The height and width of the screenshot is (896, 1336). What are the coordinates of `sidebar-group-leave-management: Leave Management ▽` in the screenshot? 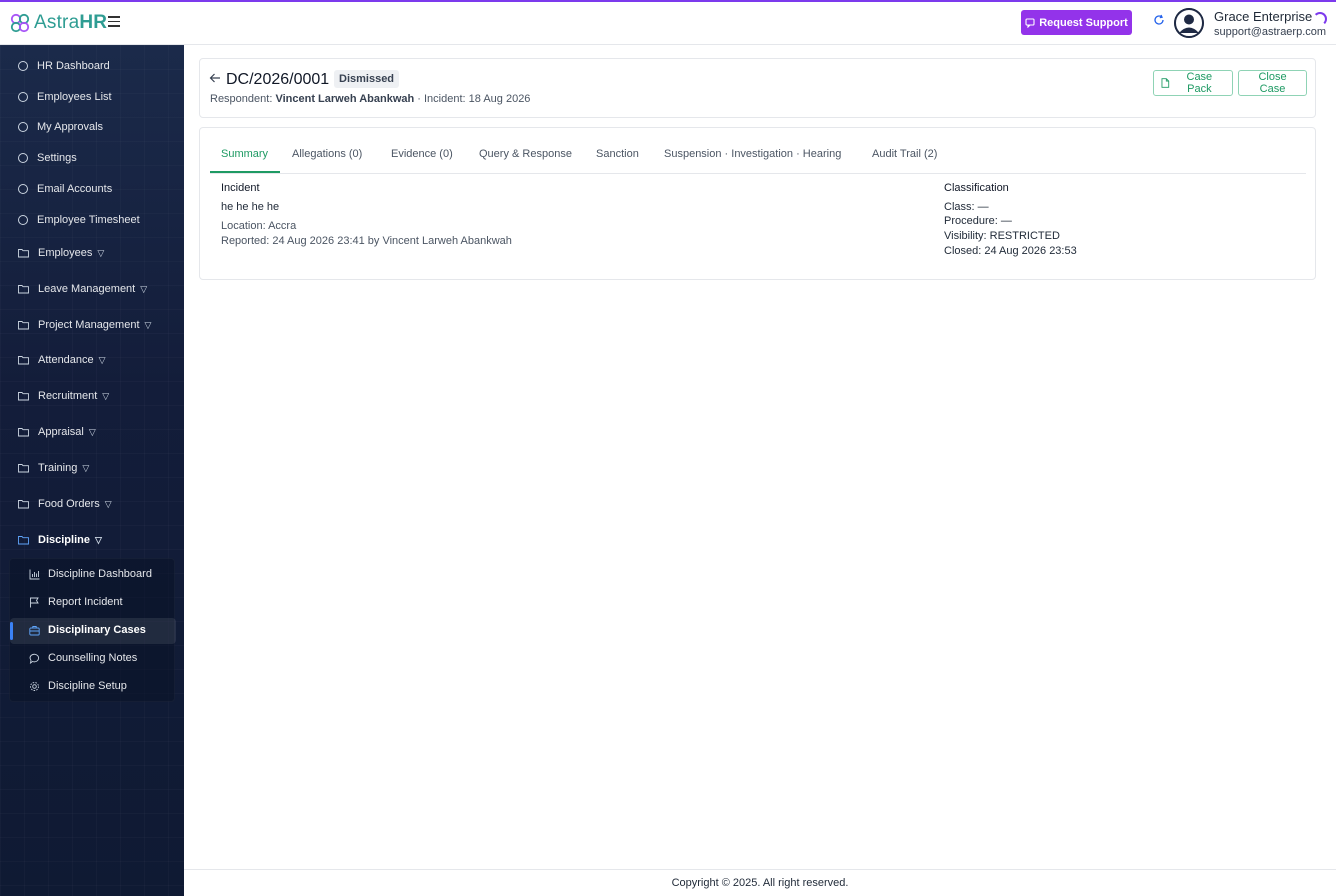 It's located at (82, 289).